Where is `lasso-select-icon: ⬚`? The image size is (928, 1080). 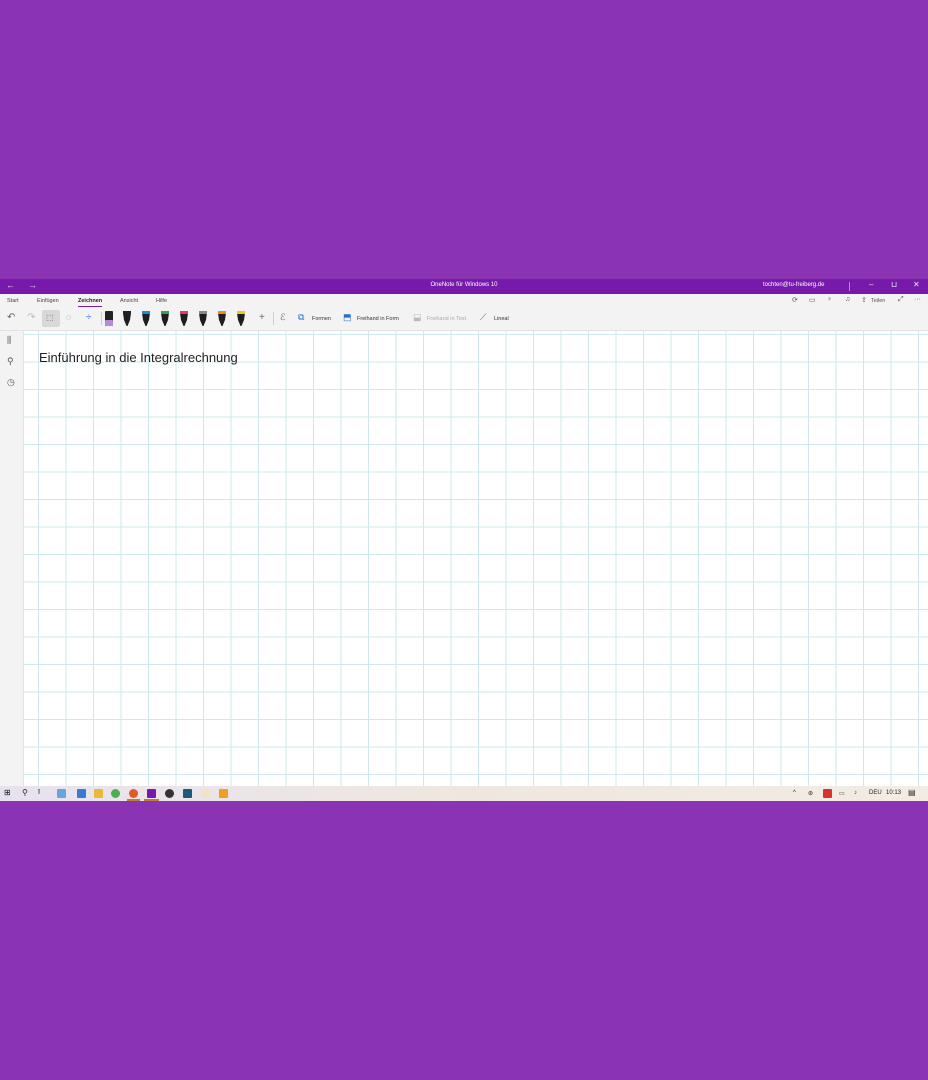 lasso-select-icon: ⬚ is located at coordinates (50, 317).